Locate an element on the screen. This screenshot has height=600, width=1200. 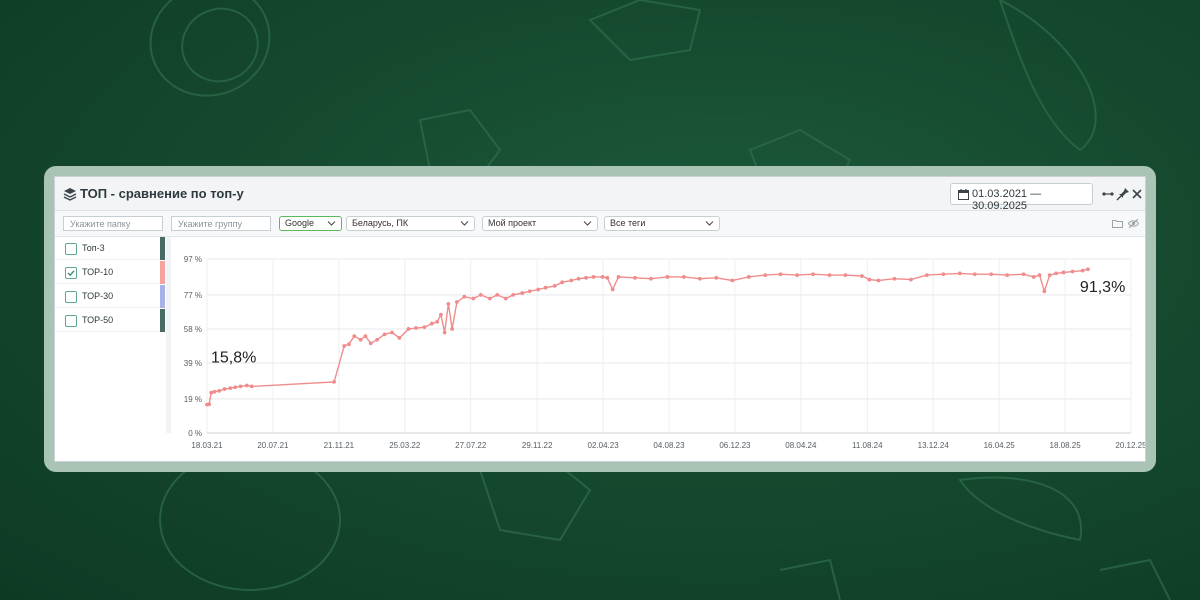
sidebar-item-top50: ТОР-50 is located at coordinates (110, 320).